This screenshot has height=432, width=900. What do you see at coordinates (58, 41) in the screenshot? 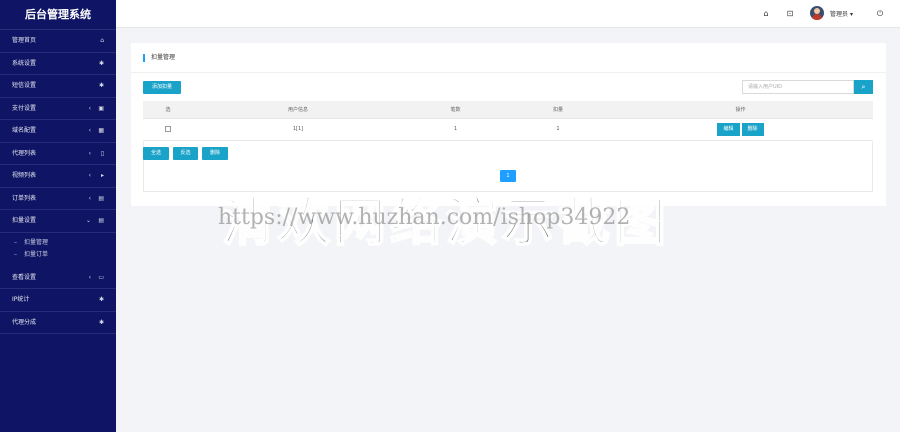
I see `sidebar-item: 管理首页 ⌂` at bounding box center [58, 41].